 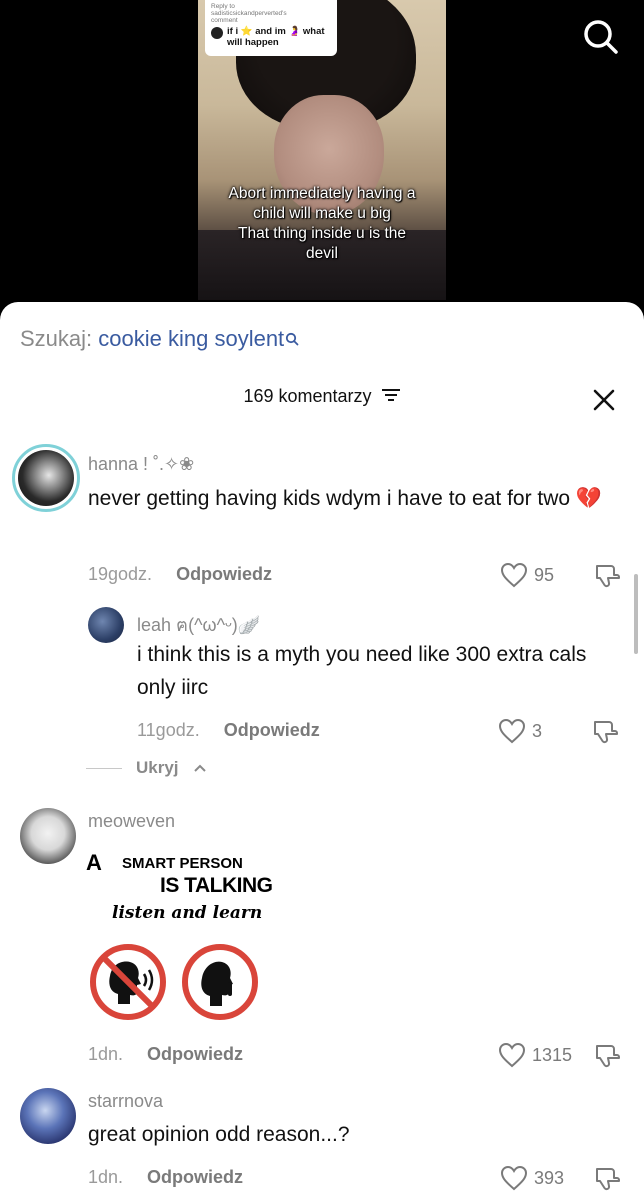 I want to click on like-count: 393, so click(x=549, y=1177).